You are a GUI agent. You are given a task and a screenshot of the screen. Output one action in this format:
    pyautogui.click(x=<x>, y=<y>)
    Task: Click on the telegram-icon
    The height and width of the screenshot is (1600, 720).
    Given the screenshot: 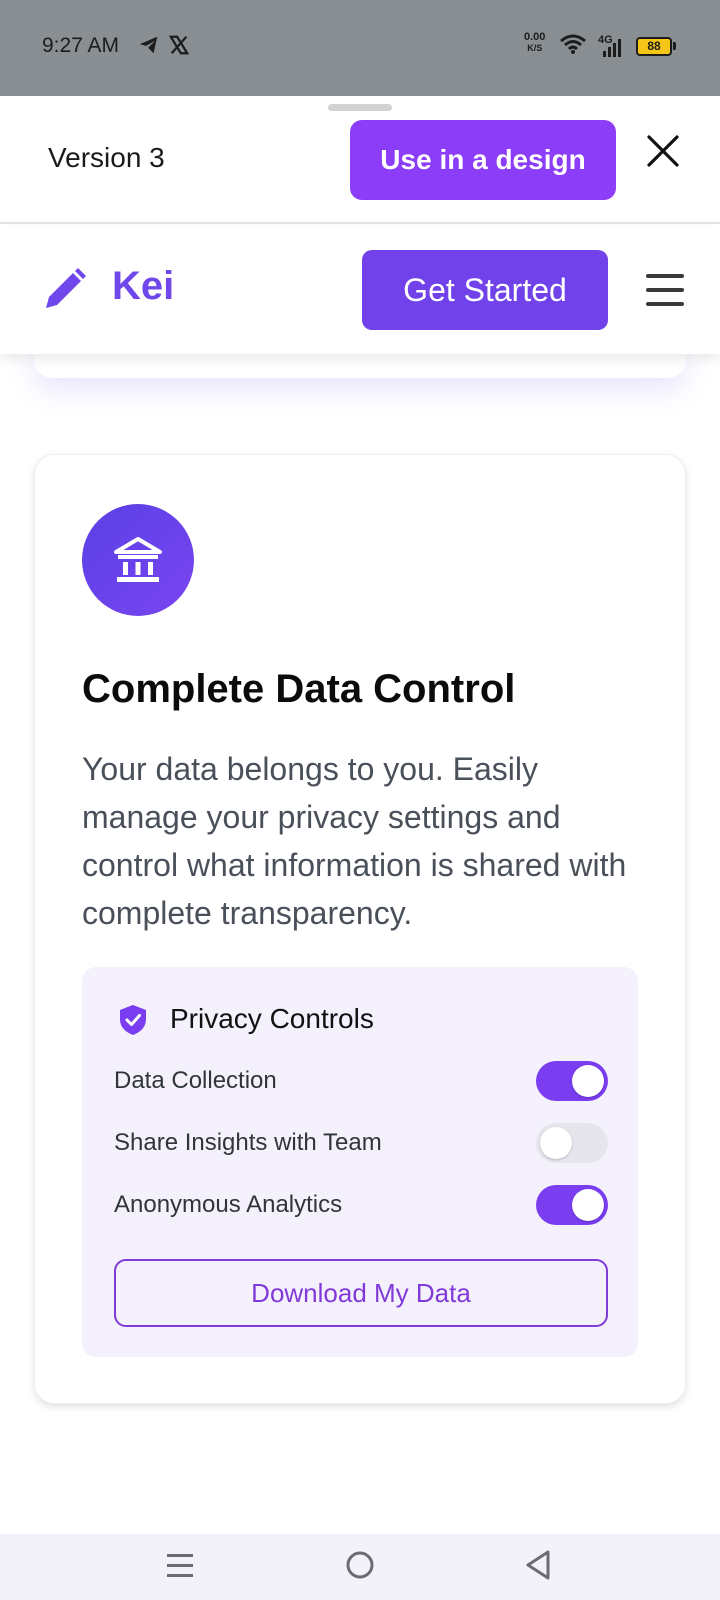 What is the action you would take?
    pyautogui.click(x=149, y=47)
    